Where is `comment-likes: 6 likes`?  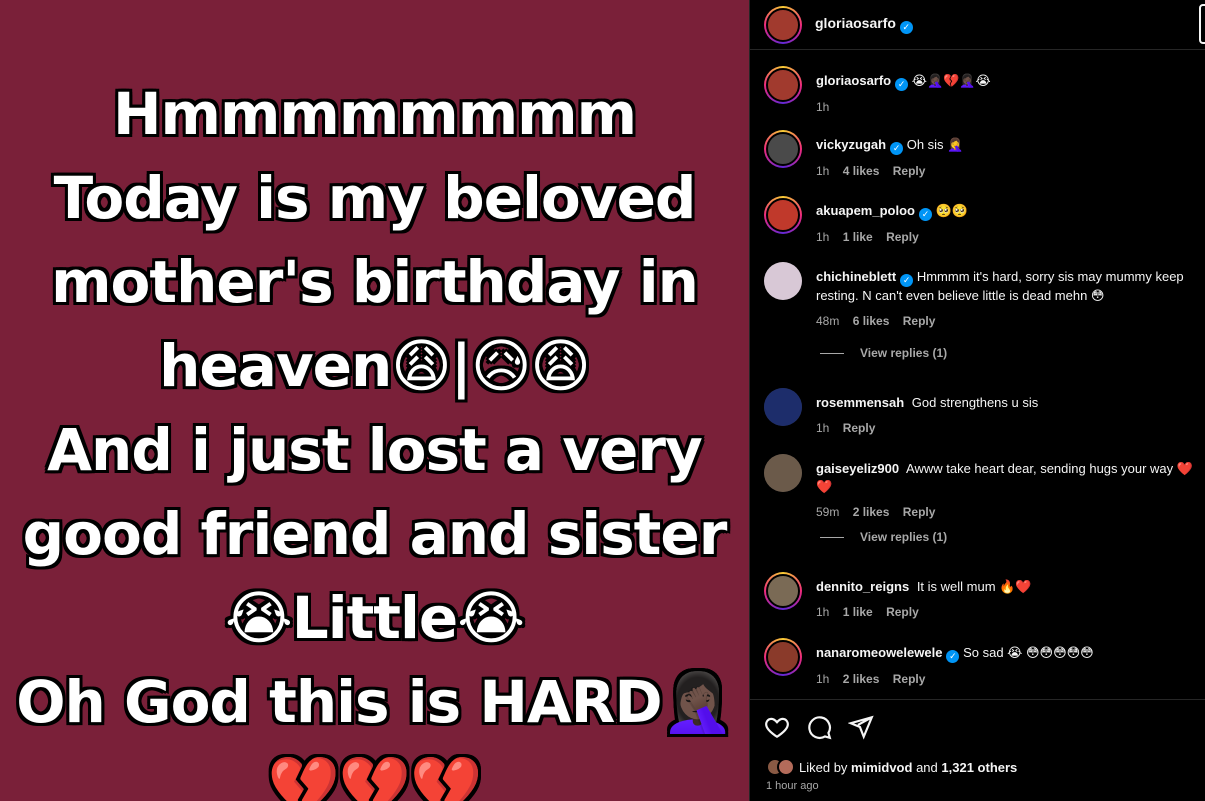 comment-likes: 6 likes is located at coordinates (871, 321).